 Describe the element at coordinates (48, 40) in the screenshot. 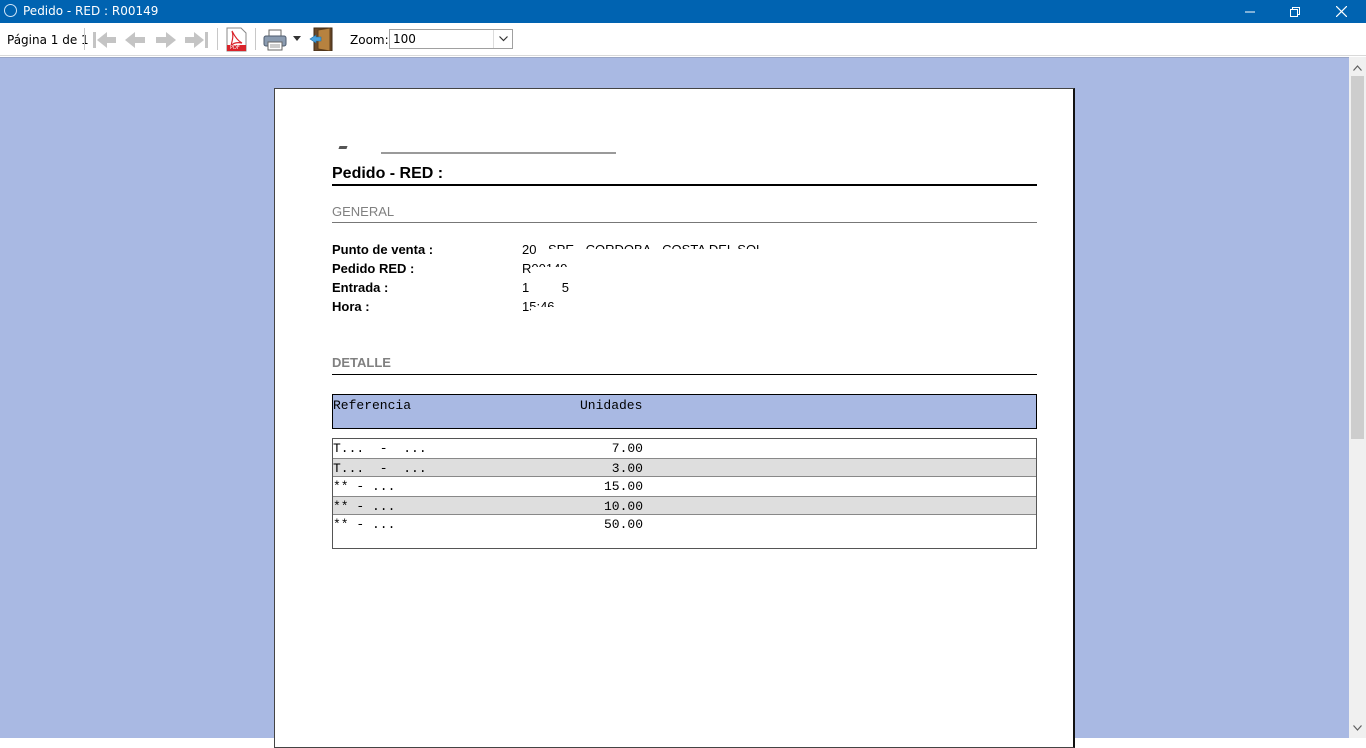

I see `page-indicator: Página 1 de 1` at that location.